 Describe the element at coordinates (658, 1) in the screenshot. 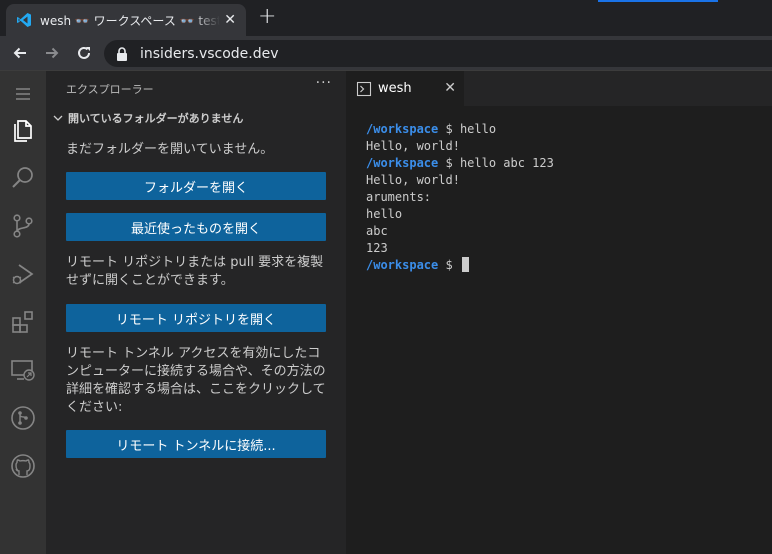

I see `tab-strip-accent` at that location.